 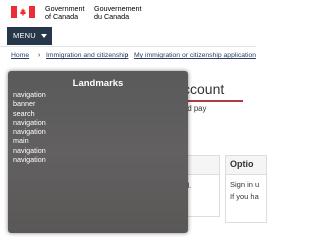 What do you see at coordinates (204, 89) in the screenshot?
I see `page-title: ccount` at bounding box center [204, 89].